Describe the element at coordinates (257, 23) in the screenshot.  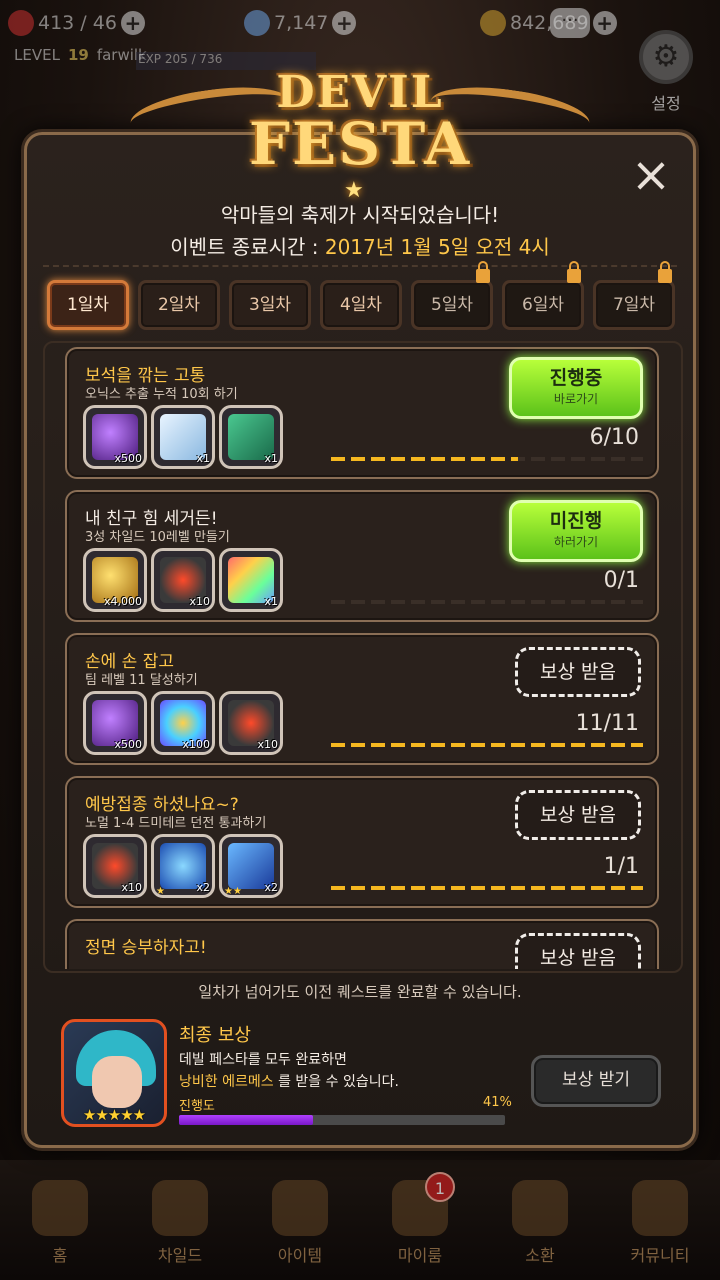
I see `gem-icon` at that location.